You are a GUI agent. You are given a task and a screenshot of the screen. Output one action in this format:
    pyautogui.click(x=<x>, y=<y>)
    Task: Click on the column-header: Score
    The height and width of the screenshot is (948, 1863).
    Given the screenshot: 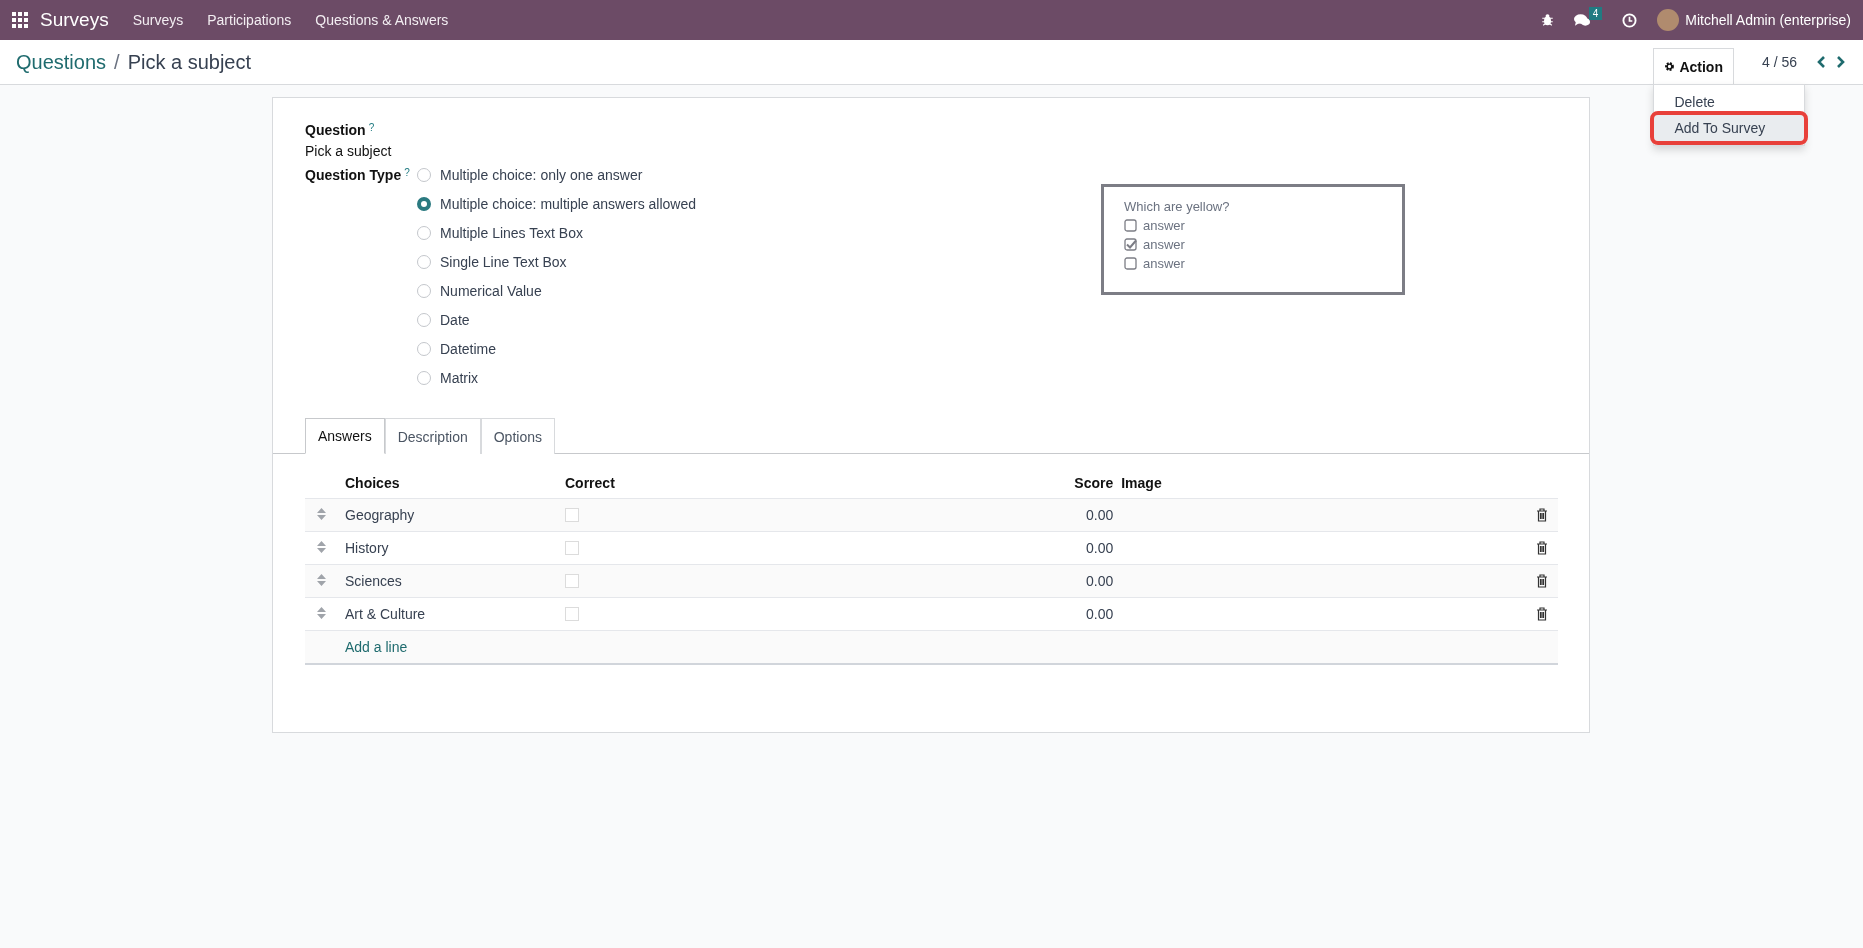 What is the action you would take?
    pyautogui.click(x=1087, y=483)
    